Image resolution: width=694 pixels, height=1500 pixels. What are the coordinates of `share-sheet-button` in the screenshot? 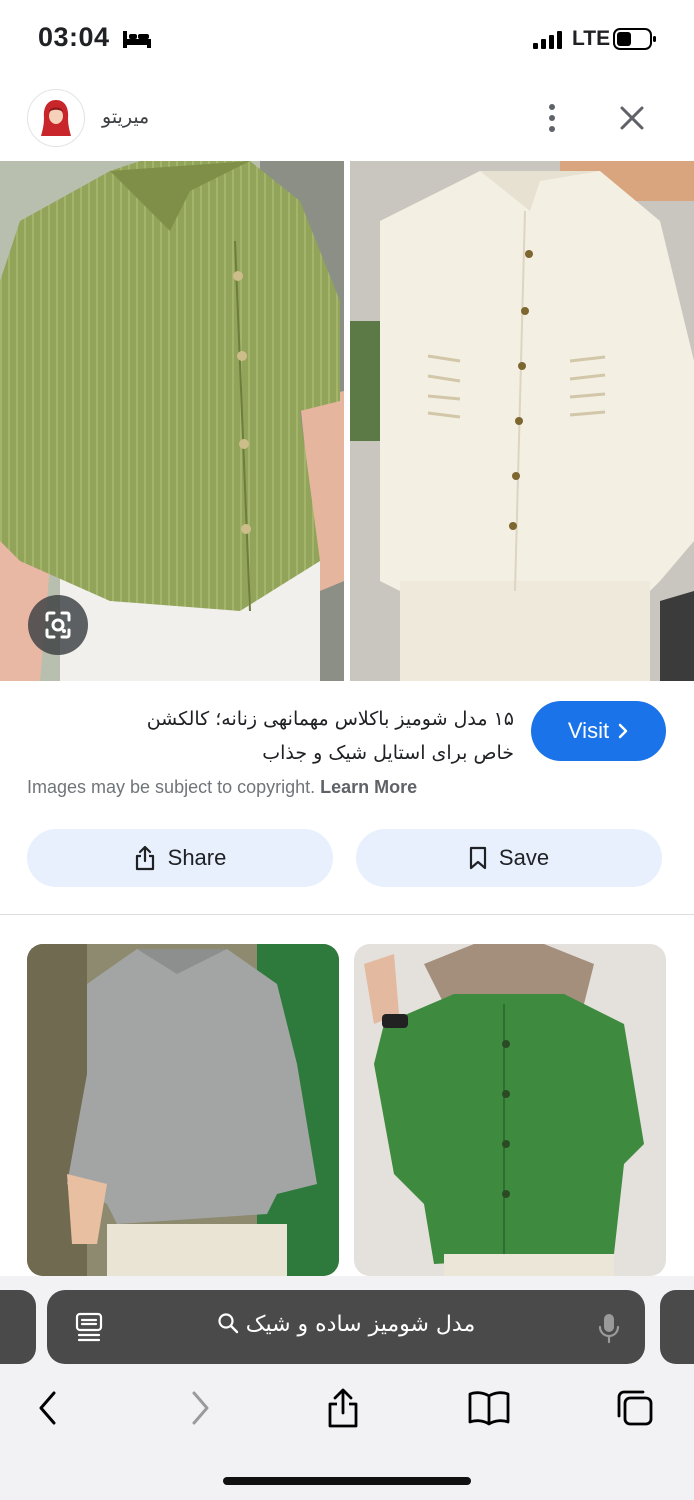 It's located at (343, 1408).